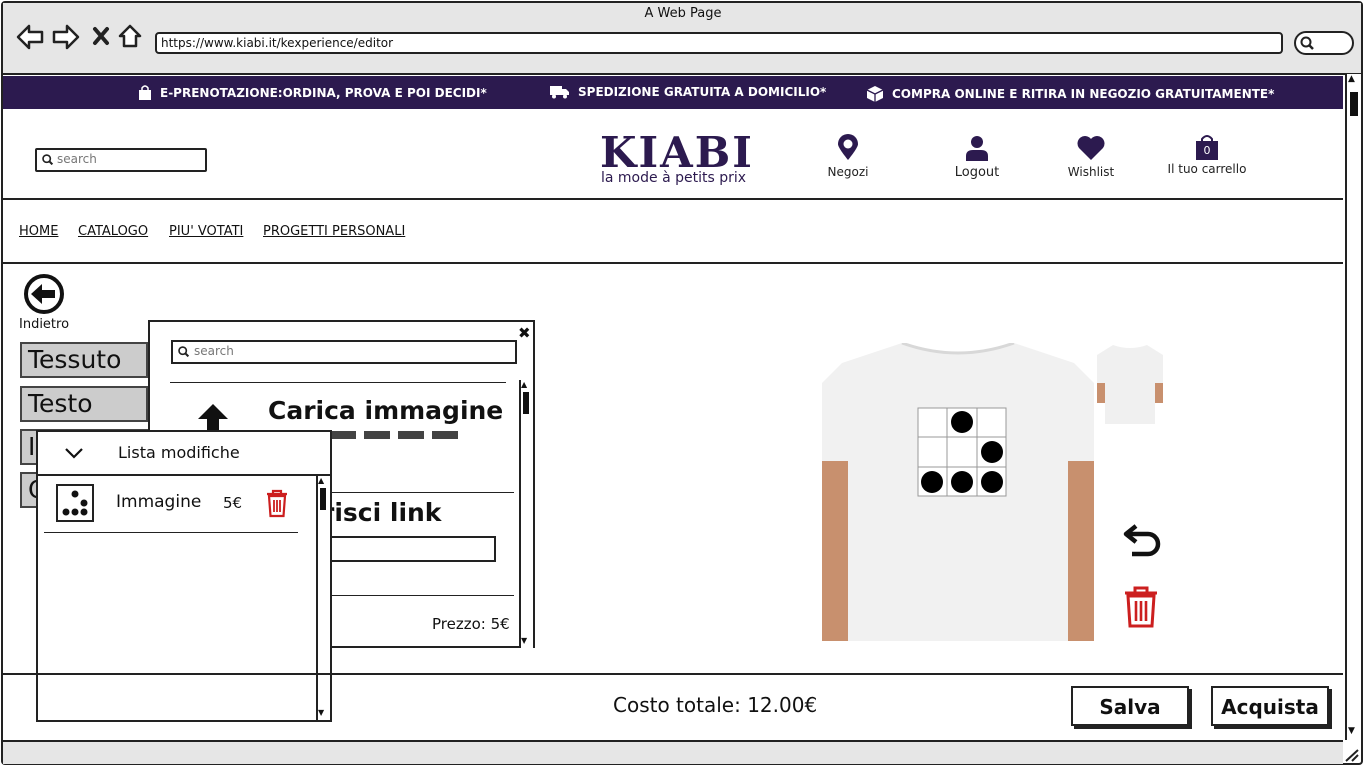 This screenshot has width=1366, height=768. What do you see at coordinates (1352, 756) in the screenshot?
I see `resize-grip-icon` at bounding box center [1352, 756].